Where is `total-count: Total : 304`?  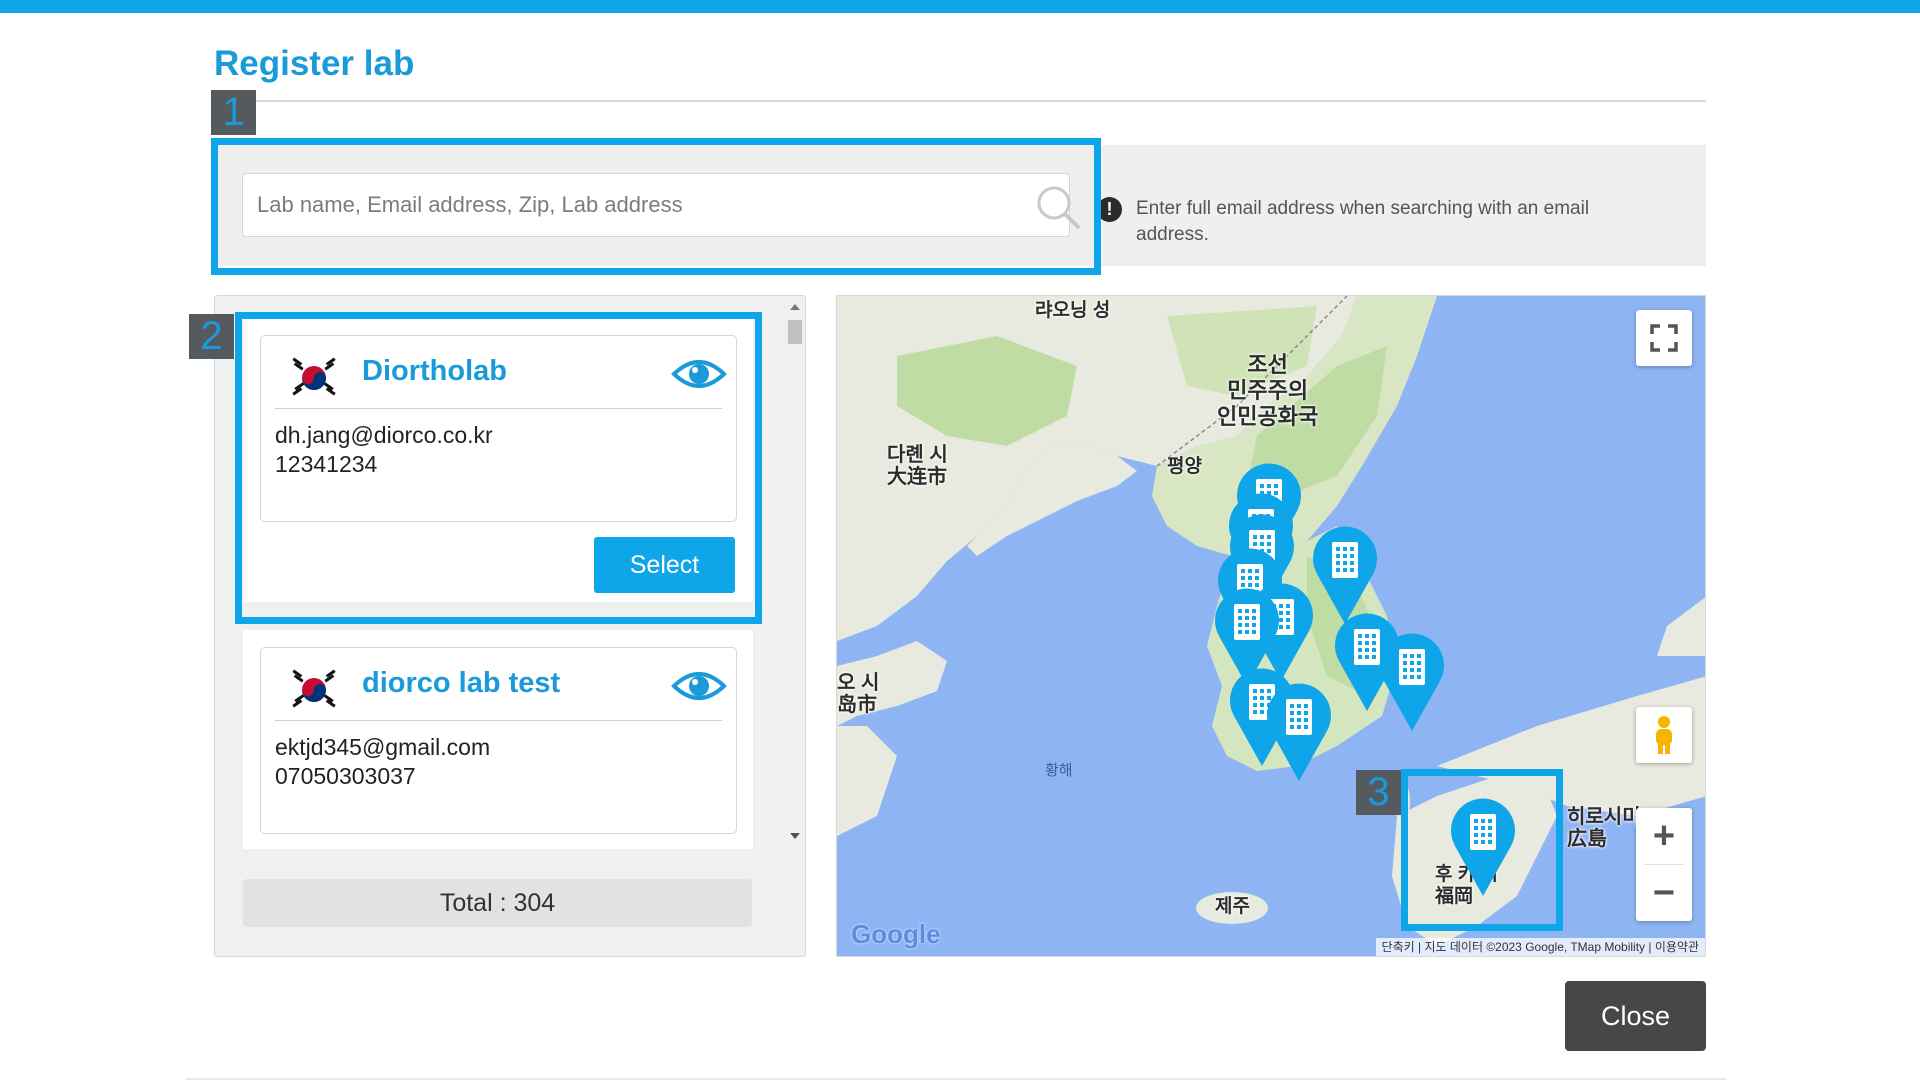
total-count: Total : 304 is located at coordinates (497, 903).